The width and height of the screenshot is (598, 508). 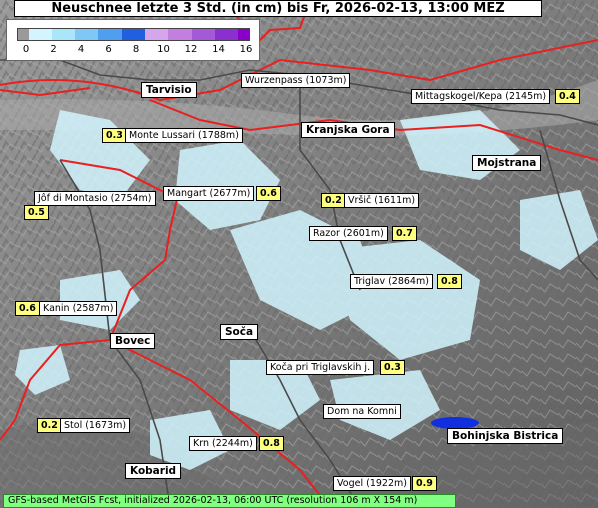 I want to click on point-label: Mangart (2677m), so click(x=209, y=193).